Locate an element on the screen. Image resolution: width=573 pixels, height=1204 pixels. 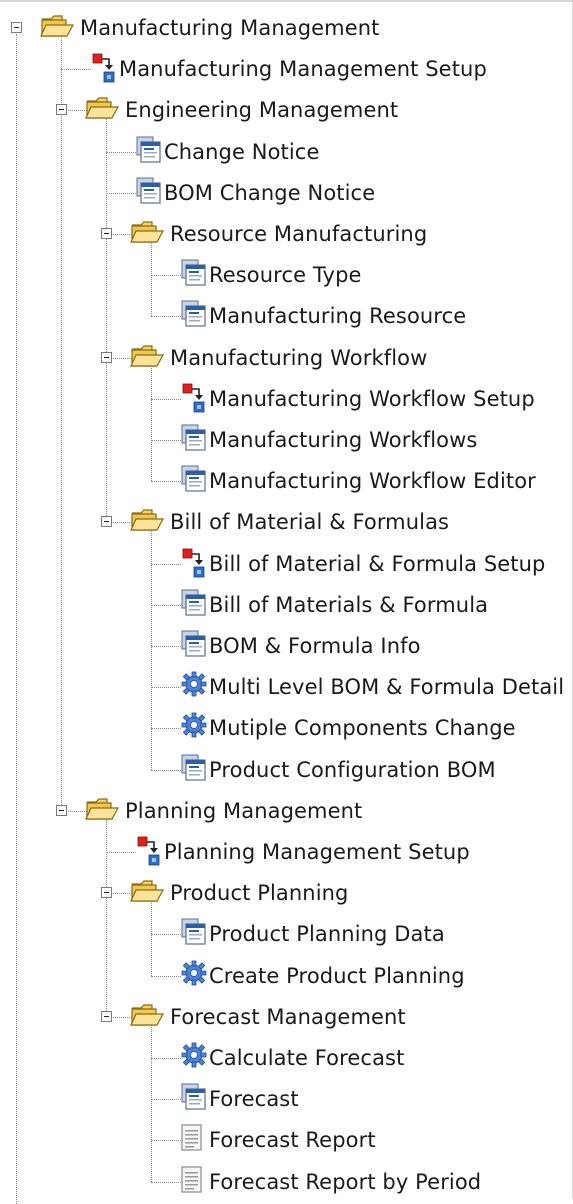
tree-item-label: Forecast Report is located at coordinates (292, 1140).